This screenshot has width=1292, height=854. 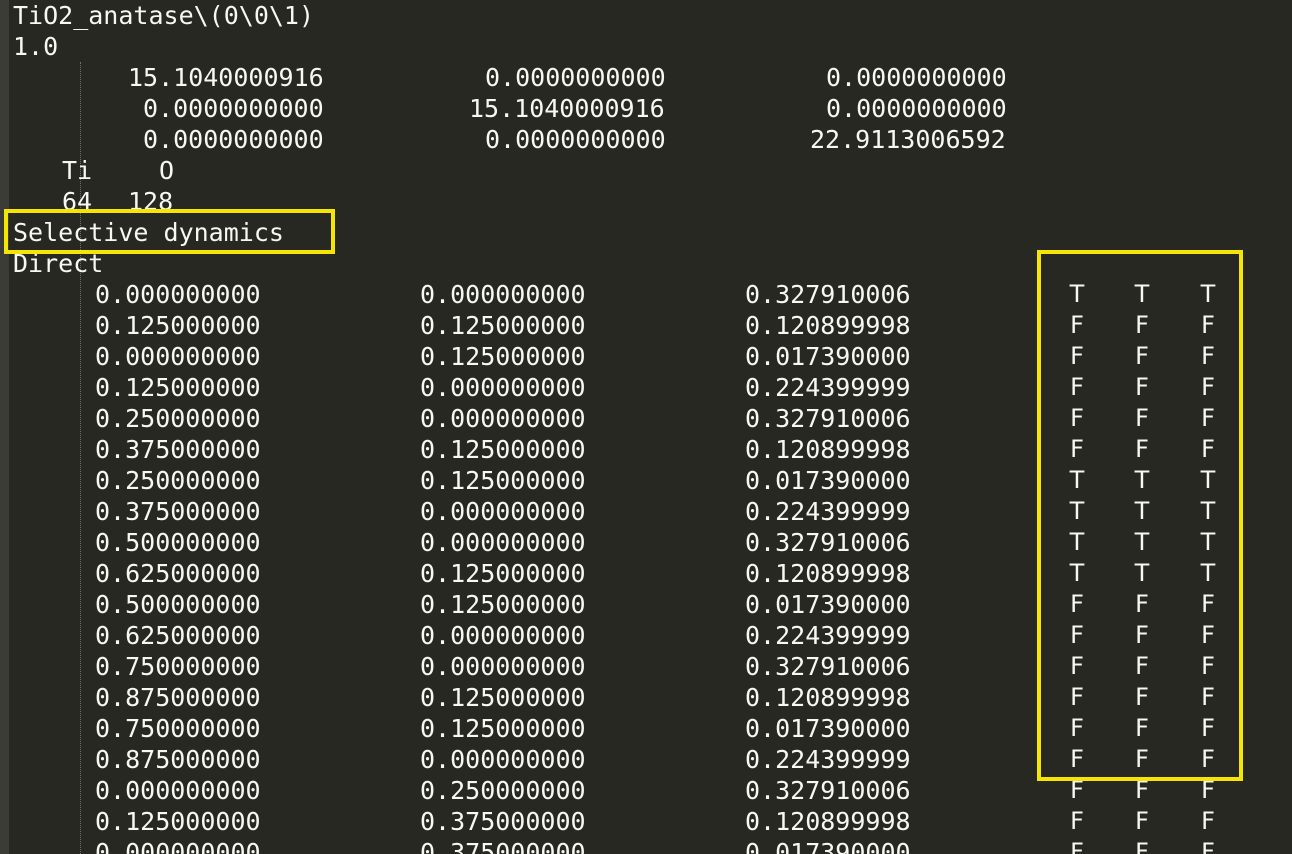 What do you see at coordinates (178, 449) in the screenshot?
I see `coord-x: 0.375000000` at bounding box center [178, 449].